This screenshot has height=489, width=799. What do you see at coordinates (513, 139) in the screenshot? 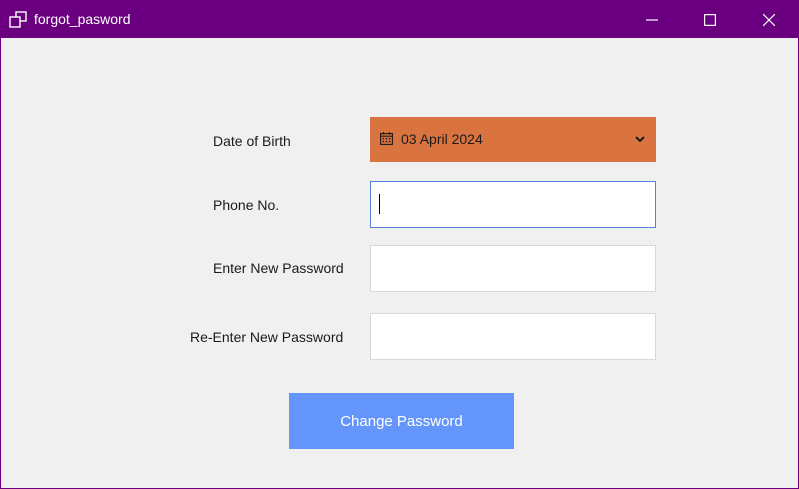
I see `dob-date-picker: 03 April 2024` at bounding box center [513, 139].